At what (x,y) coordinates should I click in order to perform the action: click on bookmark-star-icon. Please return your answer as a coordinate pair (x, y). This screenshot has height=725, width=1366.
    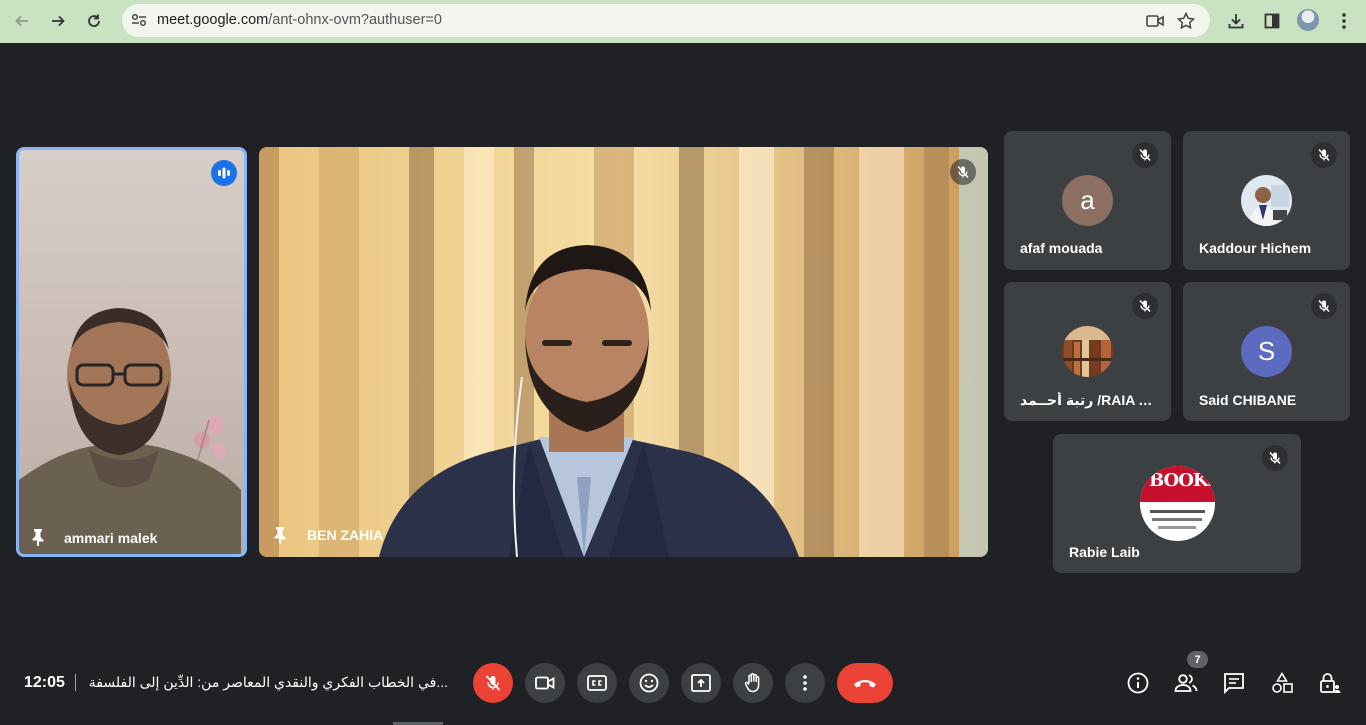
    Looking at the image, I should click on (1186, 21).